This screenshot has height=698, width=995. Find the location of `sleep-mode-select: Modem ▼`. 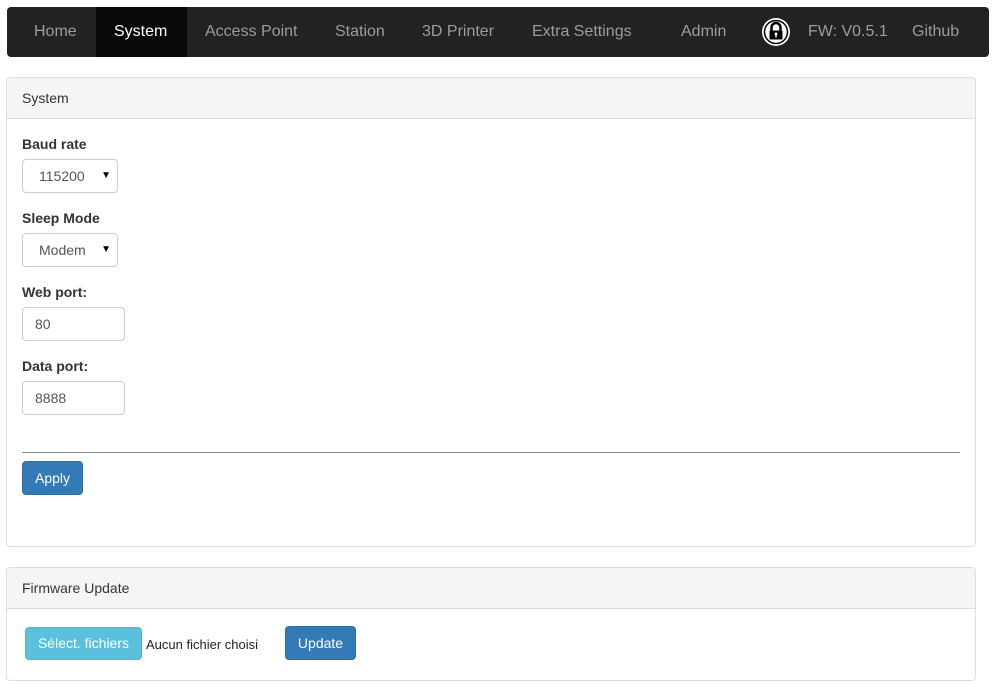

sleep-mode-select: Modem ▼ is located at coordinates (70, 250).